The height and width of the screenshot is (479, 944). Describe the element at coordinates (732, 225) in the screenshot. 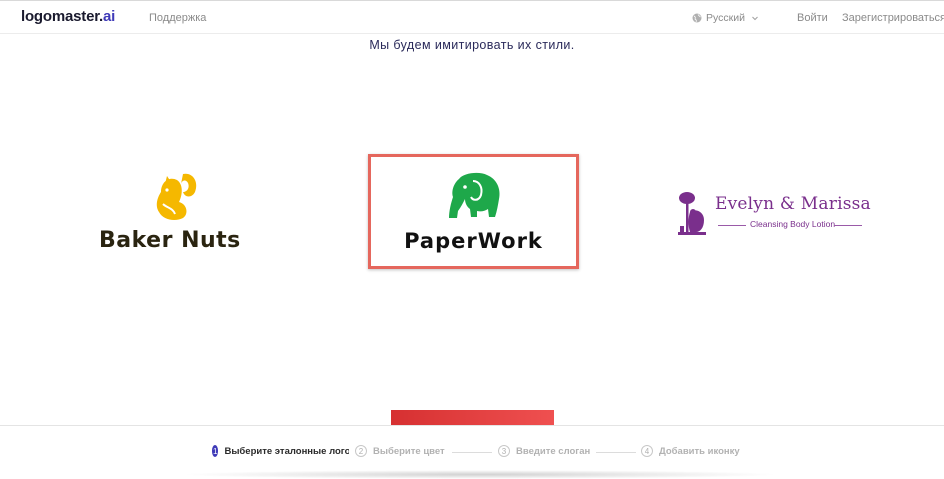

I see `tagline-divider-left` at that location.